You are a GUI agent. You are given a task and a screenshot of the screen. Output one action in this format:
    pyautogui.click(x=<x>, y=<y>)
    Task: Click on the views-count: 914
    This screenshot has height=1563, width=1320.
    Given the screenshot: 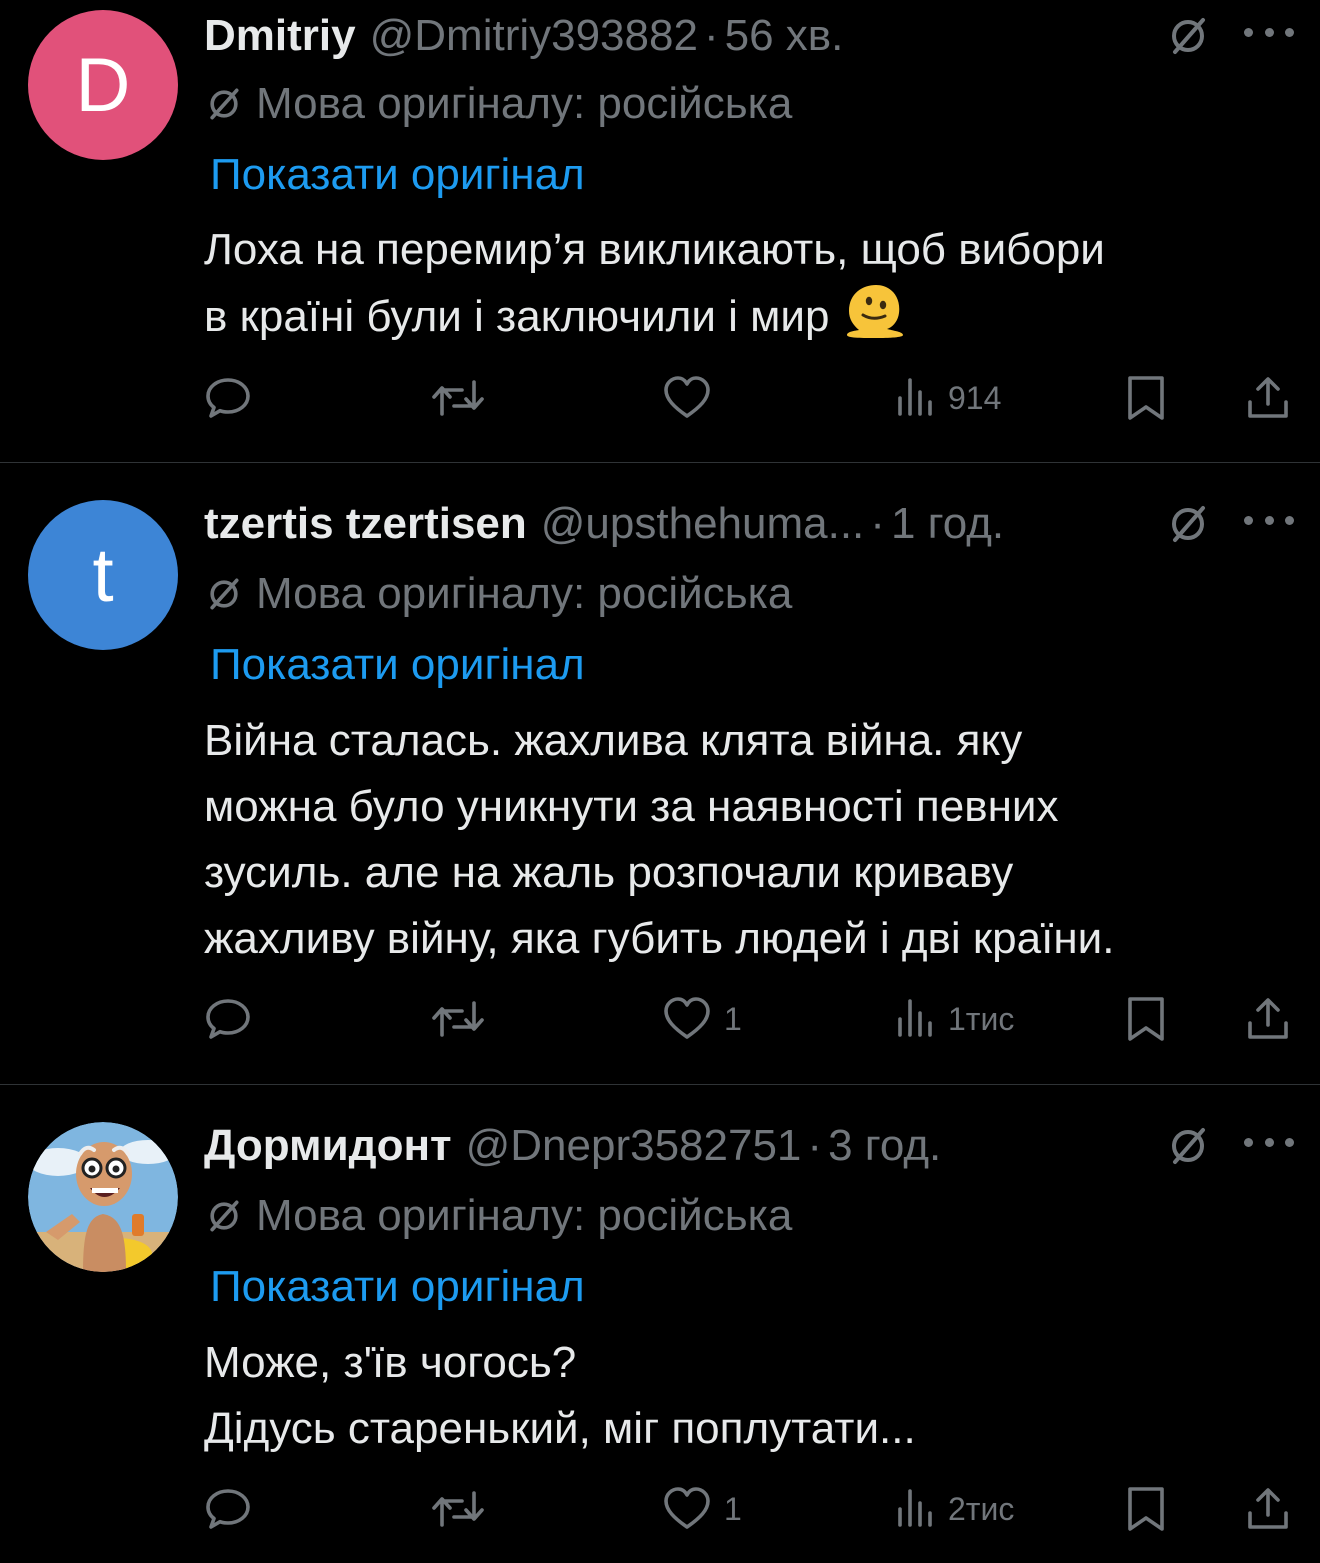 What is the action you would take?
    pyautogui.click(x=975, y=397)
    